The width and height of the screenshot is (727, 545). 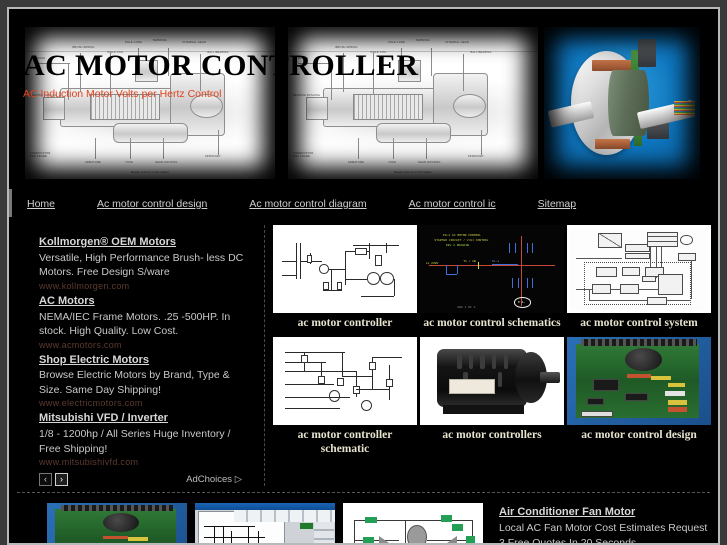 I want to click on hmi-software-artwork, so click(x=265, y=523).